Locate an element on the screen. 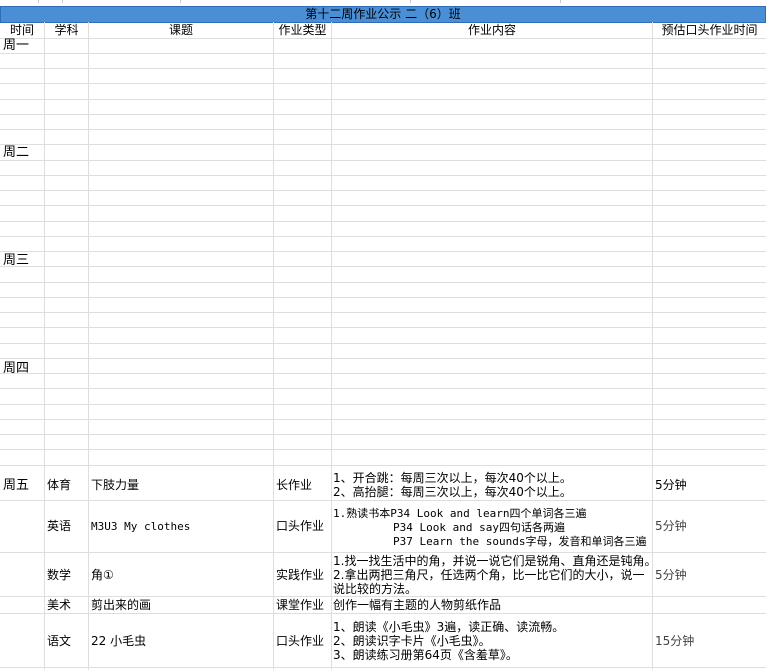 Image resolution: width=766 pixels, height=670 pixels. cell-content-line: 说比较的方法。 is located at coordinates (375, 589).